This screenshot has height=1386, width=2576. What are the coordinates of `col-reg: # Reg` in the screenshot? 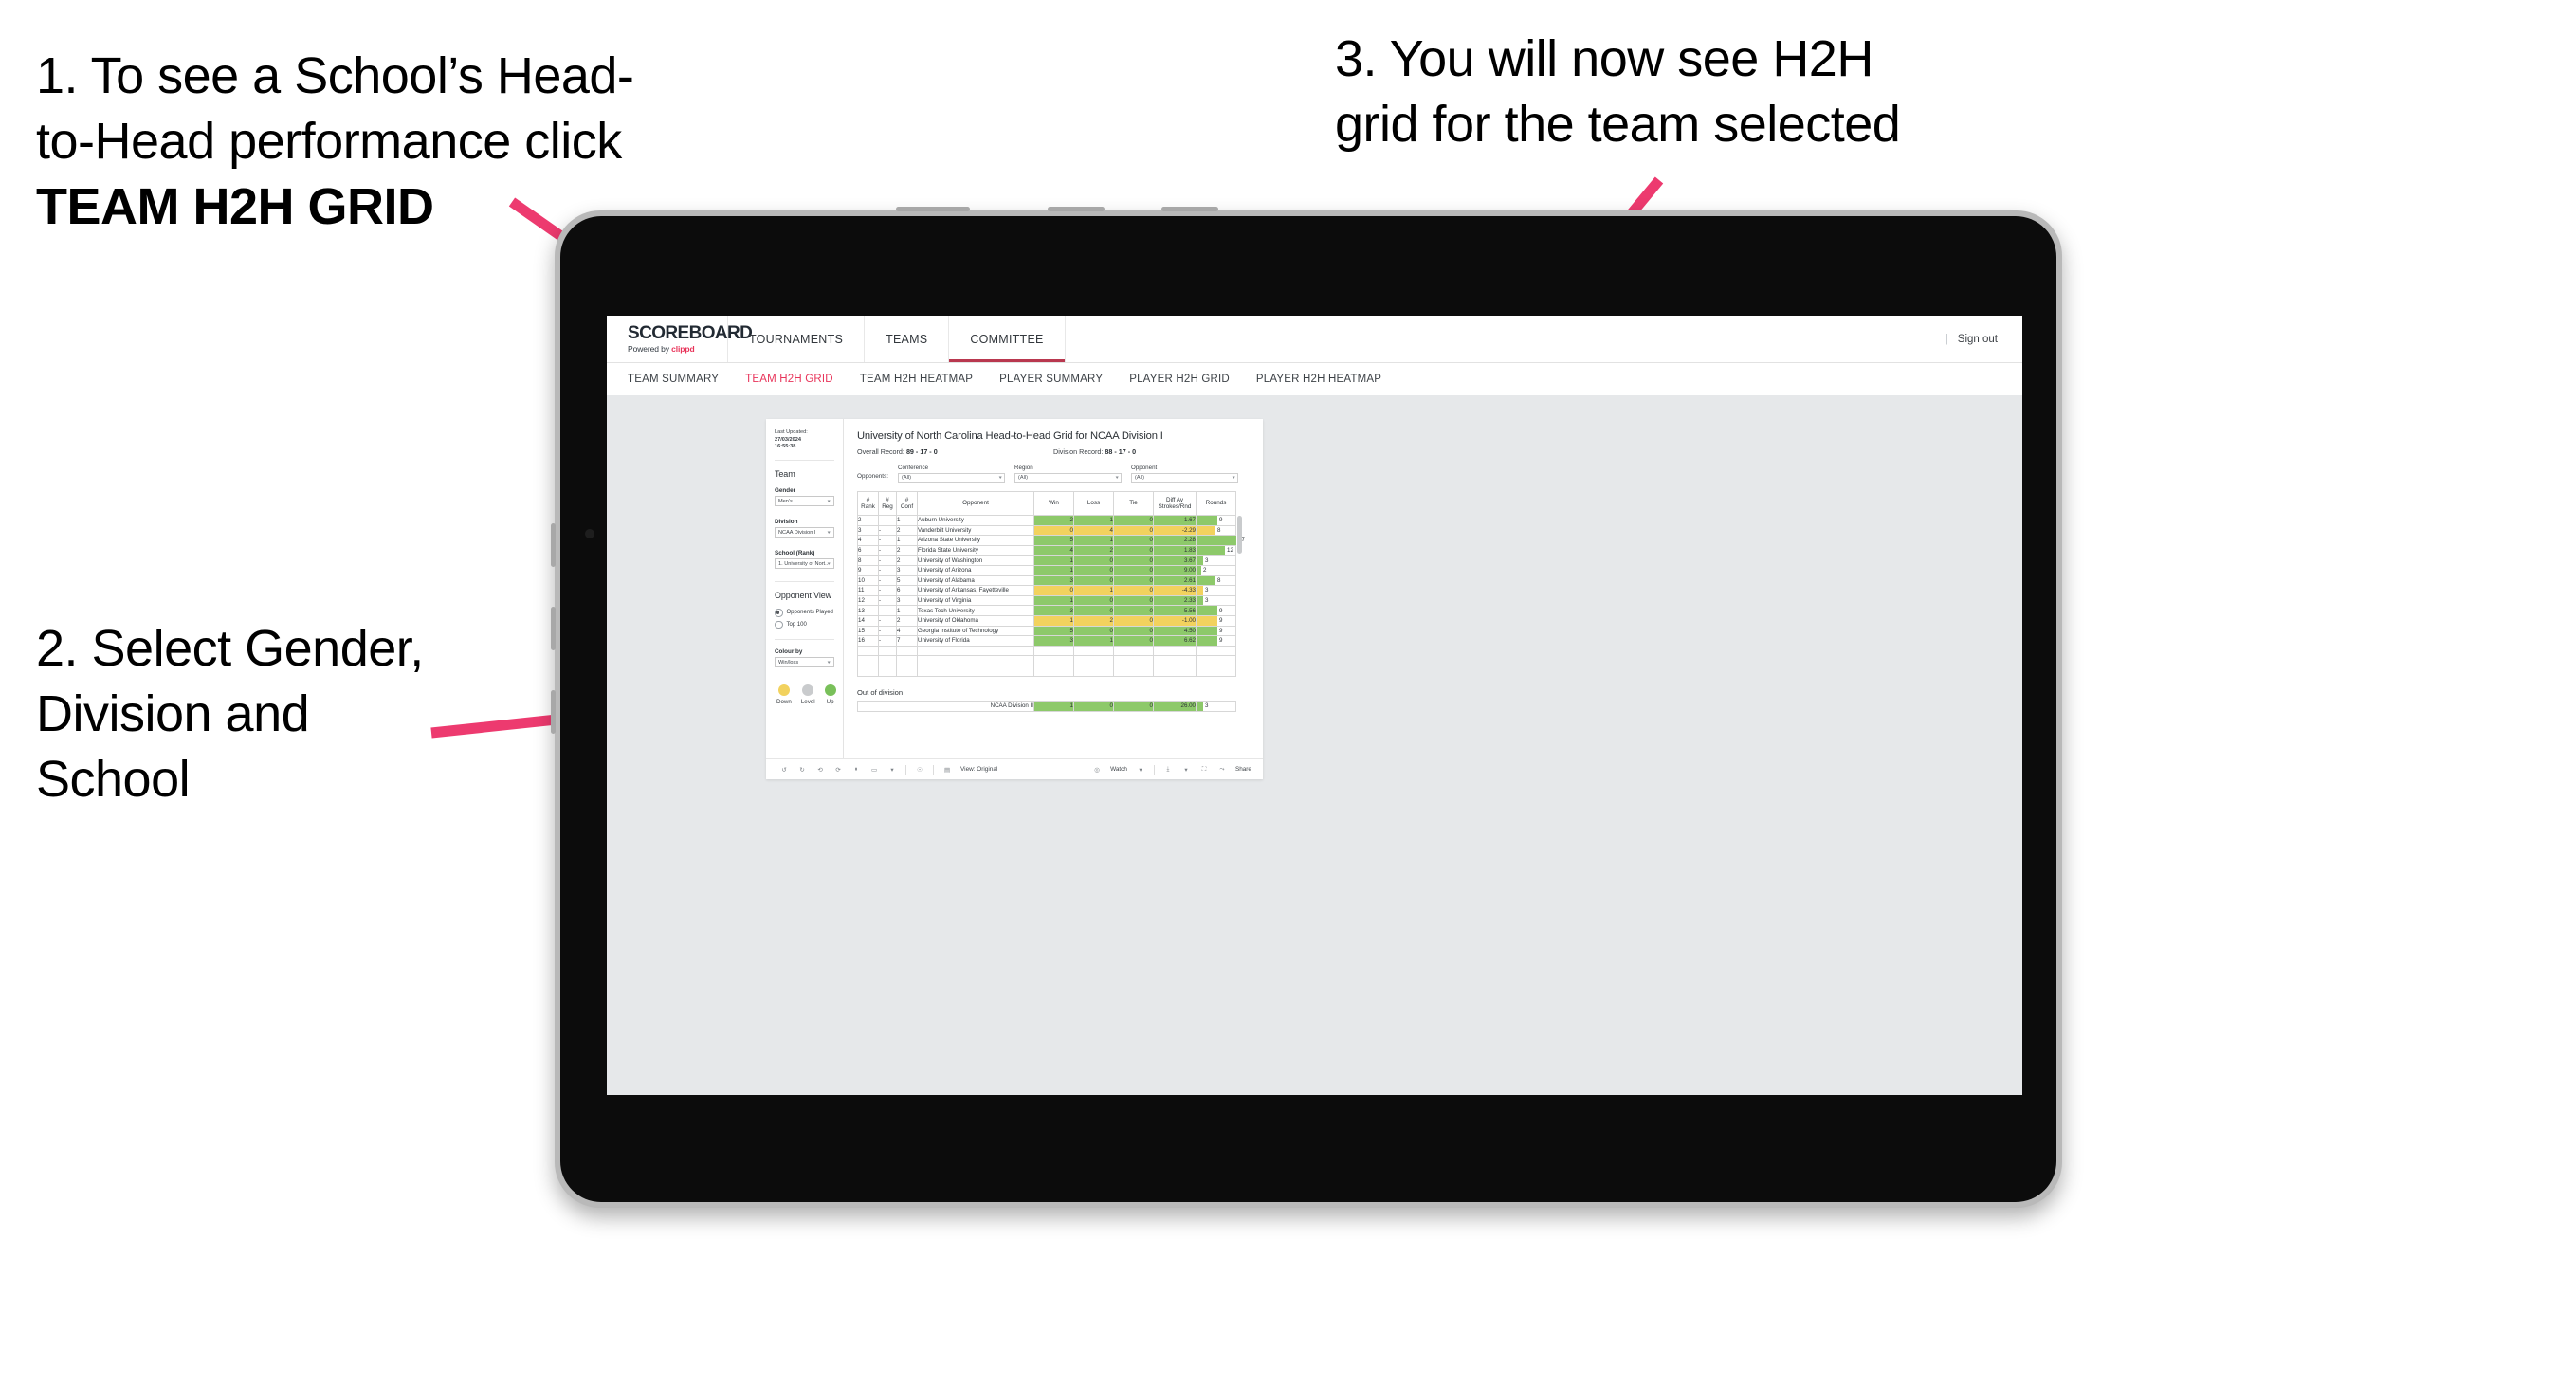 It's located at (887, 504).